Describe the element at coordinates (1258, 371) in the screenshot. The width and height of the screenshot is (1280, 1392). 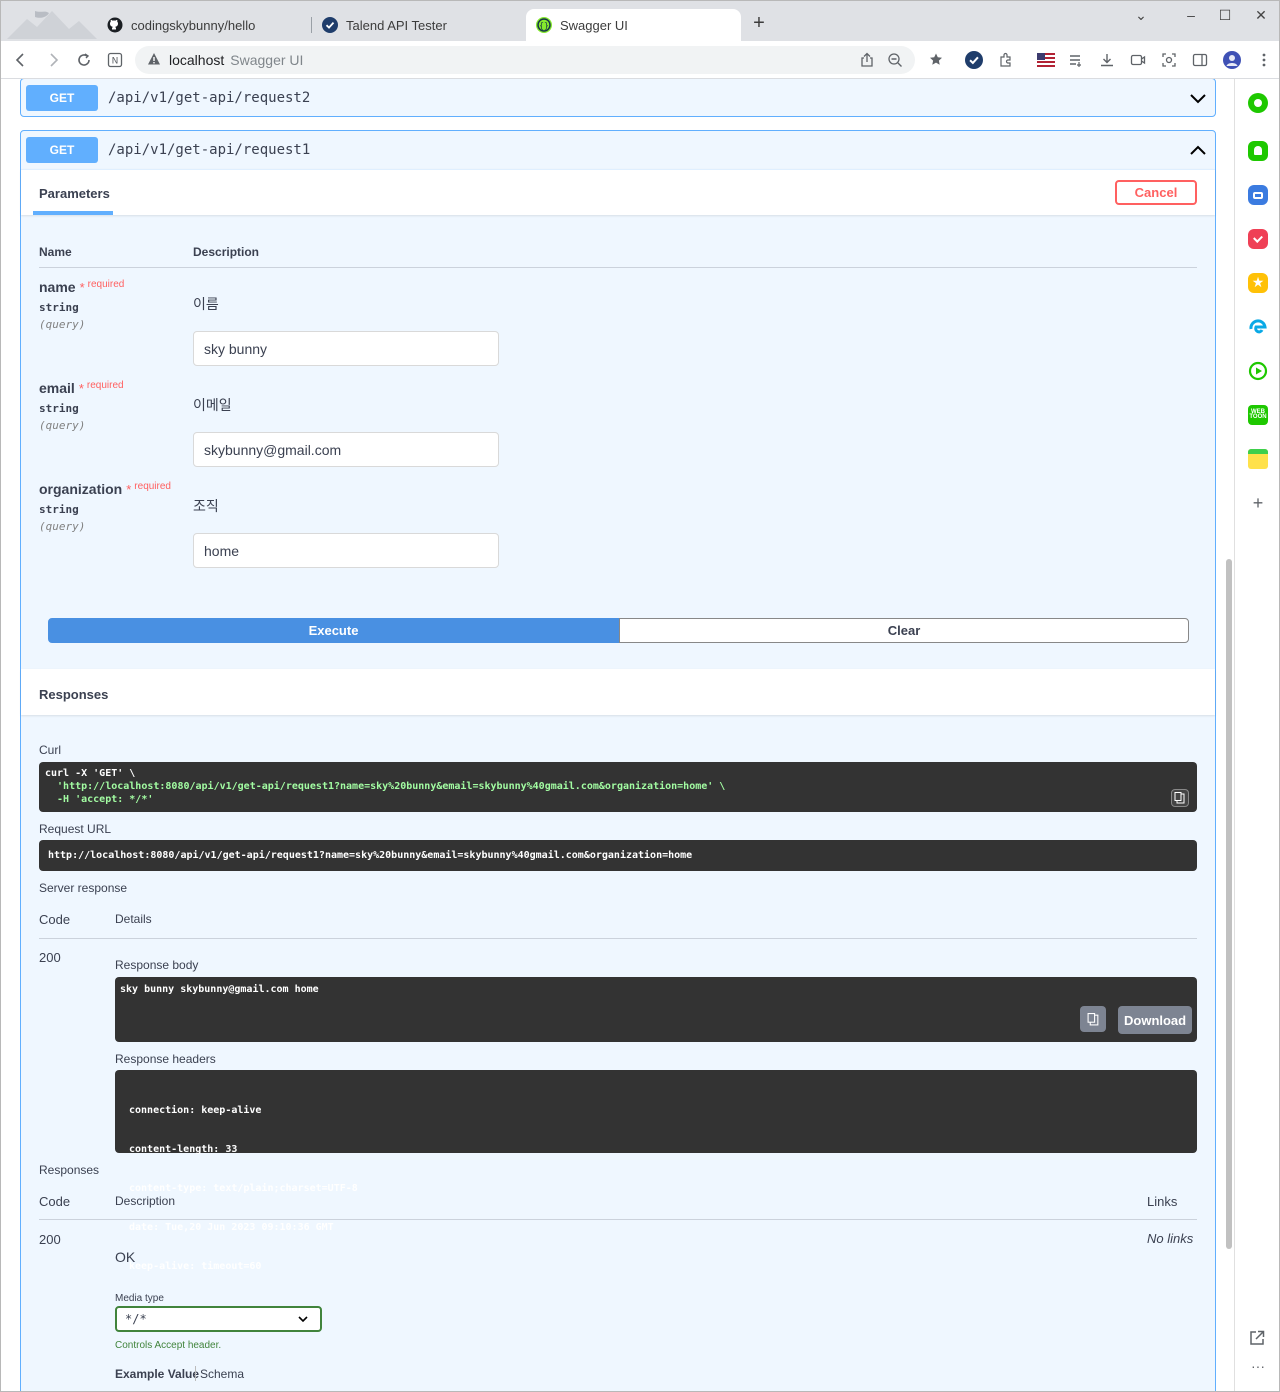
I see `sidebar-play-icon` at that location.